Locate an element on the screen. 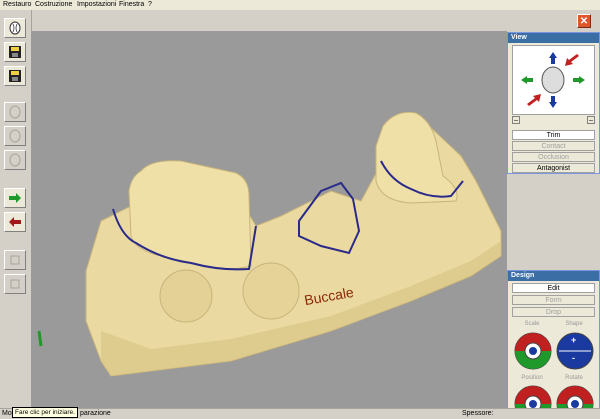  rotate-ccw-icon is located at coordinates (534, 100).